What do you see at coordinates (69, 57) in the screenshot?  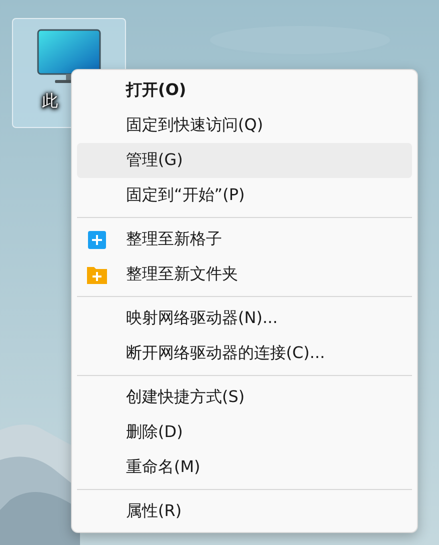 I see `monitor-icon` at bounding box center [69, 57].